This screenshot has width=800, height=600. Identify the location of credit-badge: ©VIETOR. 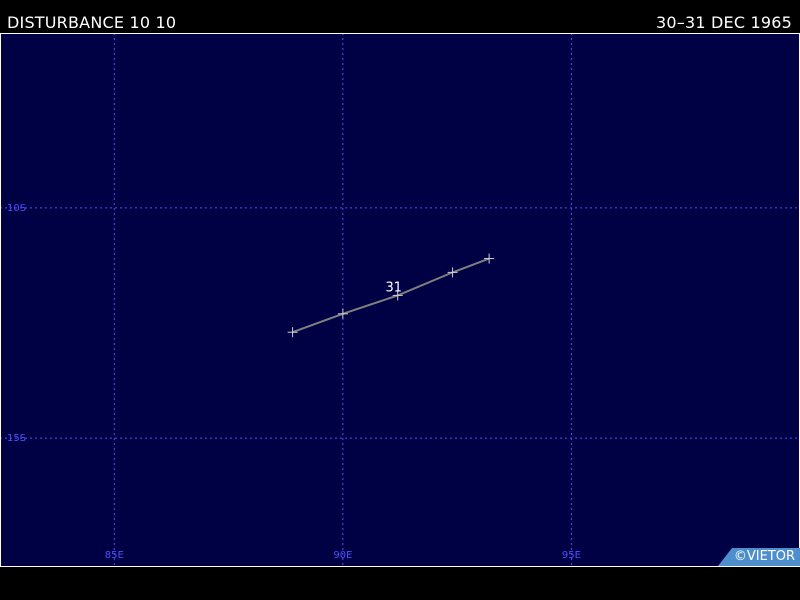
(759, 557).